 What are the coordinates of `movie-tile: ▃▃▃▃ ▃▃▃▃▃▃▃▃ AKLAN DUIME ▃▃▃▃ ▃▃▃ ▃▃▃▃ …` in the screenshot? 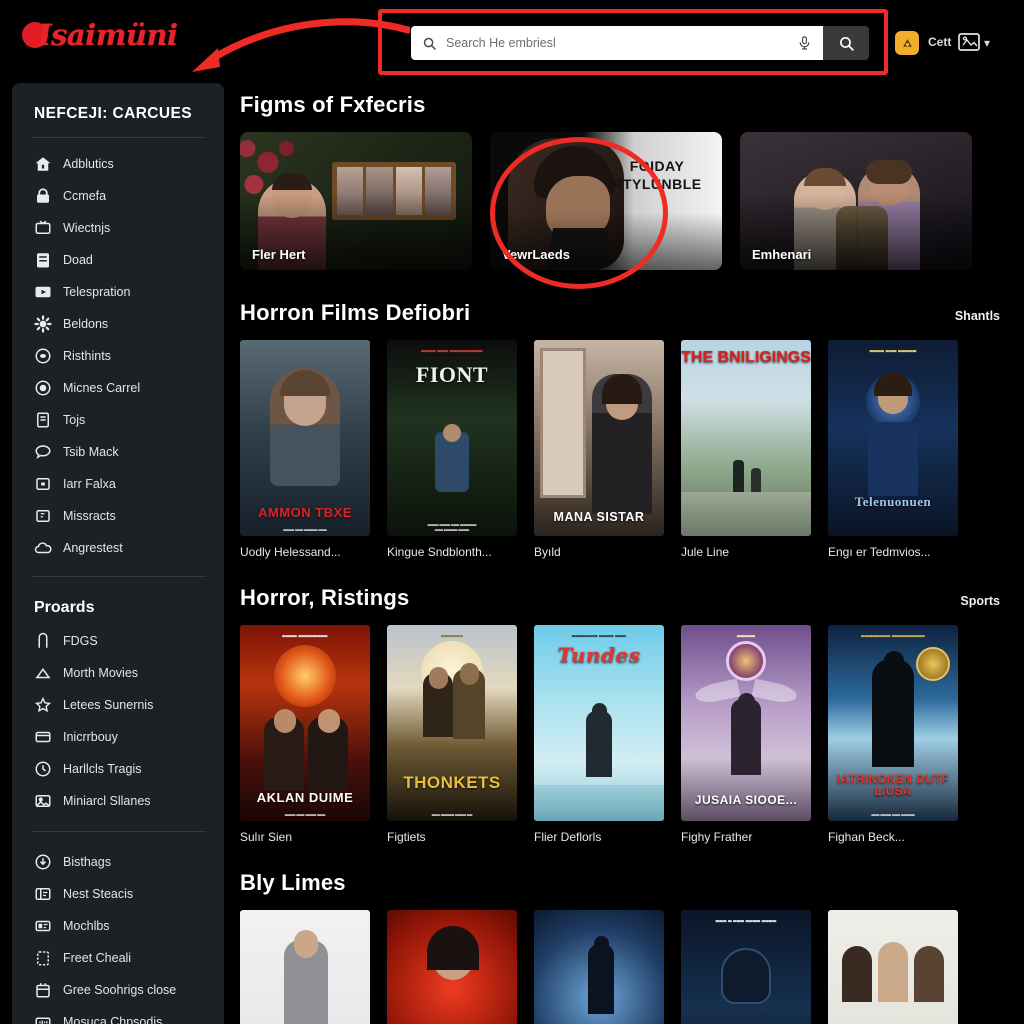 It's located at (305, 734).